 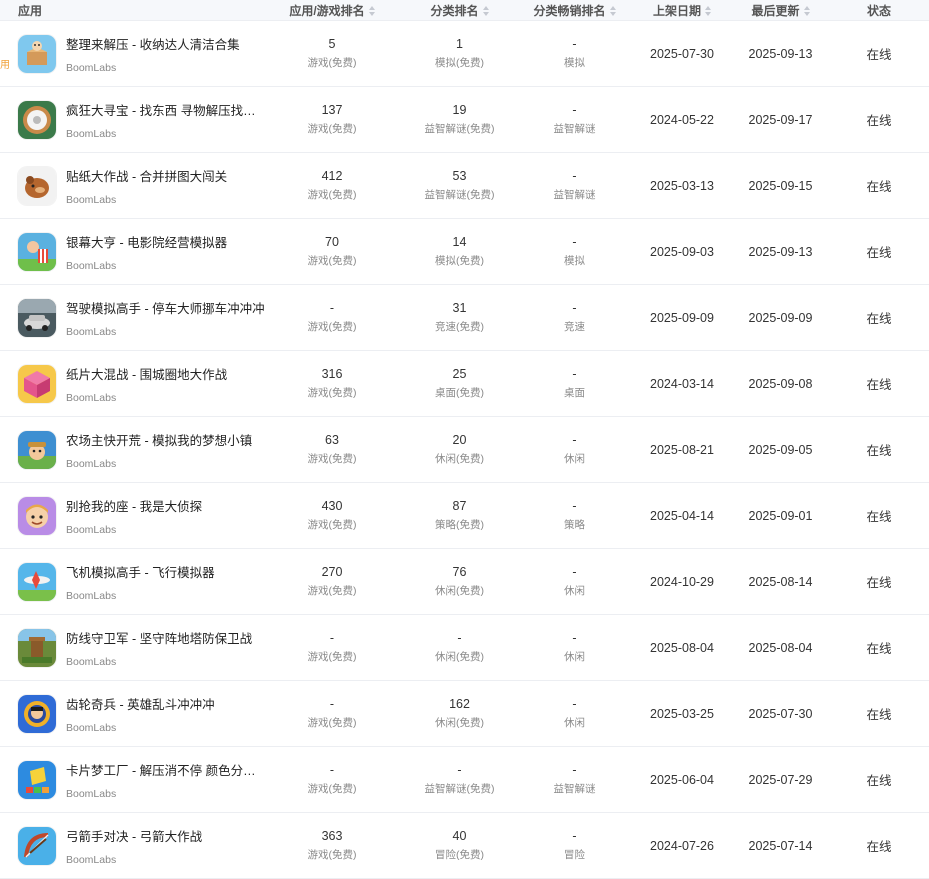 What do you see at coordinates (780, 845) in the screenshot?
I see `updated-date: 2025-07-14` at bounding box center [780, 845].